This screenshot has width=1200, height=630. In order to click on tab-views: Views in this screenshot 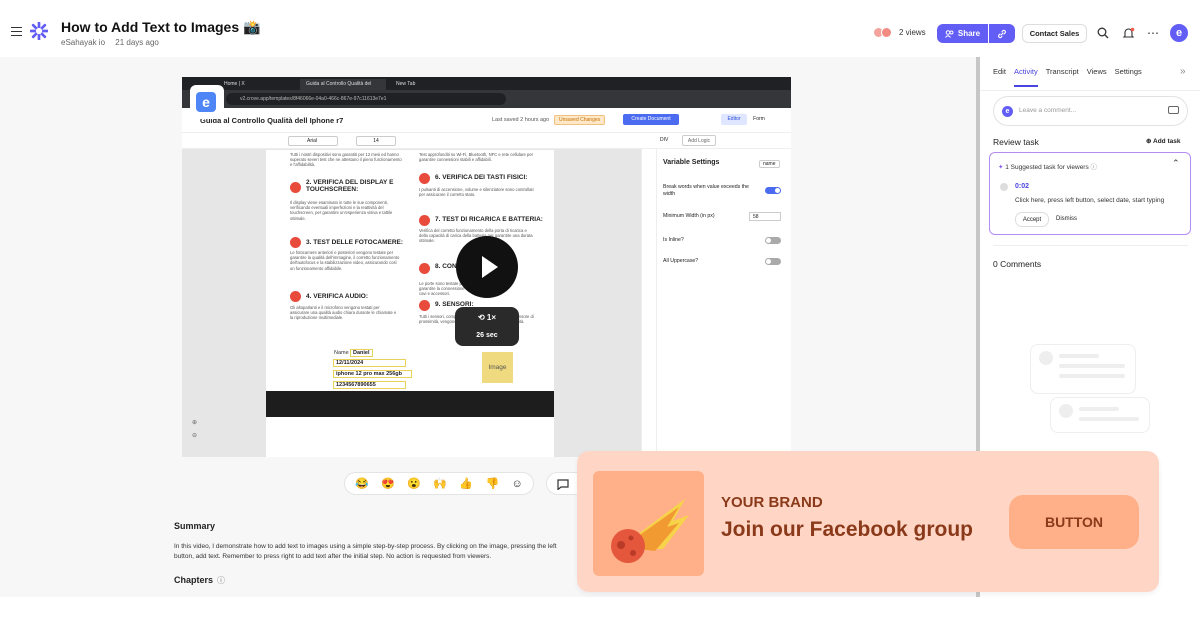, I will do `click(1097, 77)`.